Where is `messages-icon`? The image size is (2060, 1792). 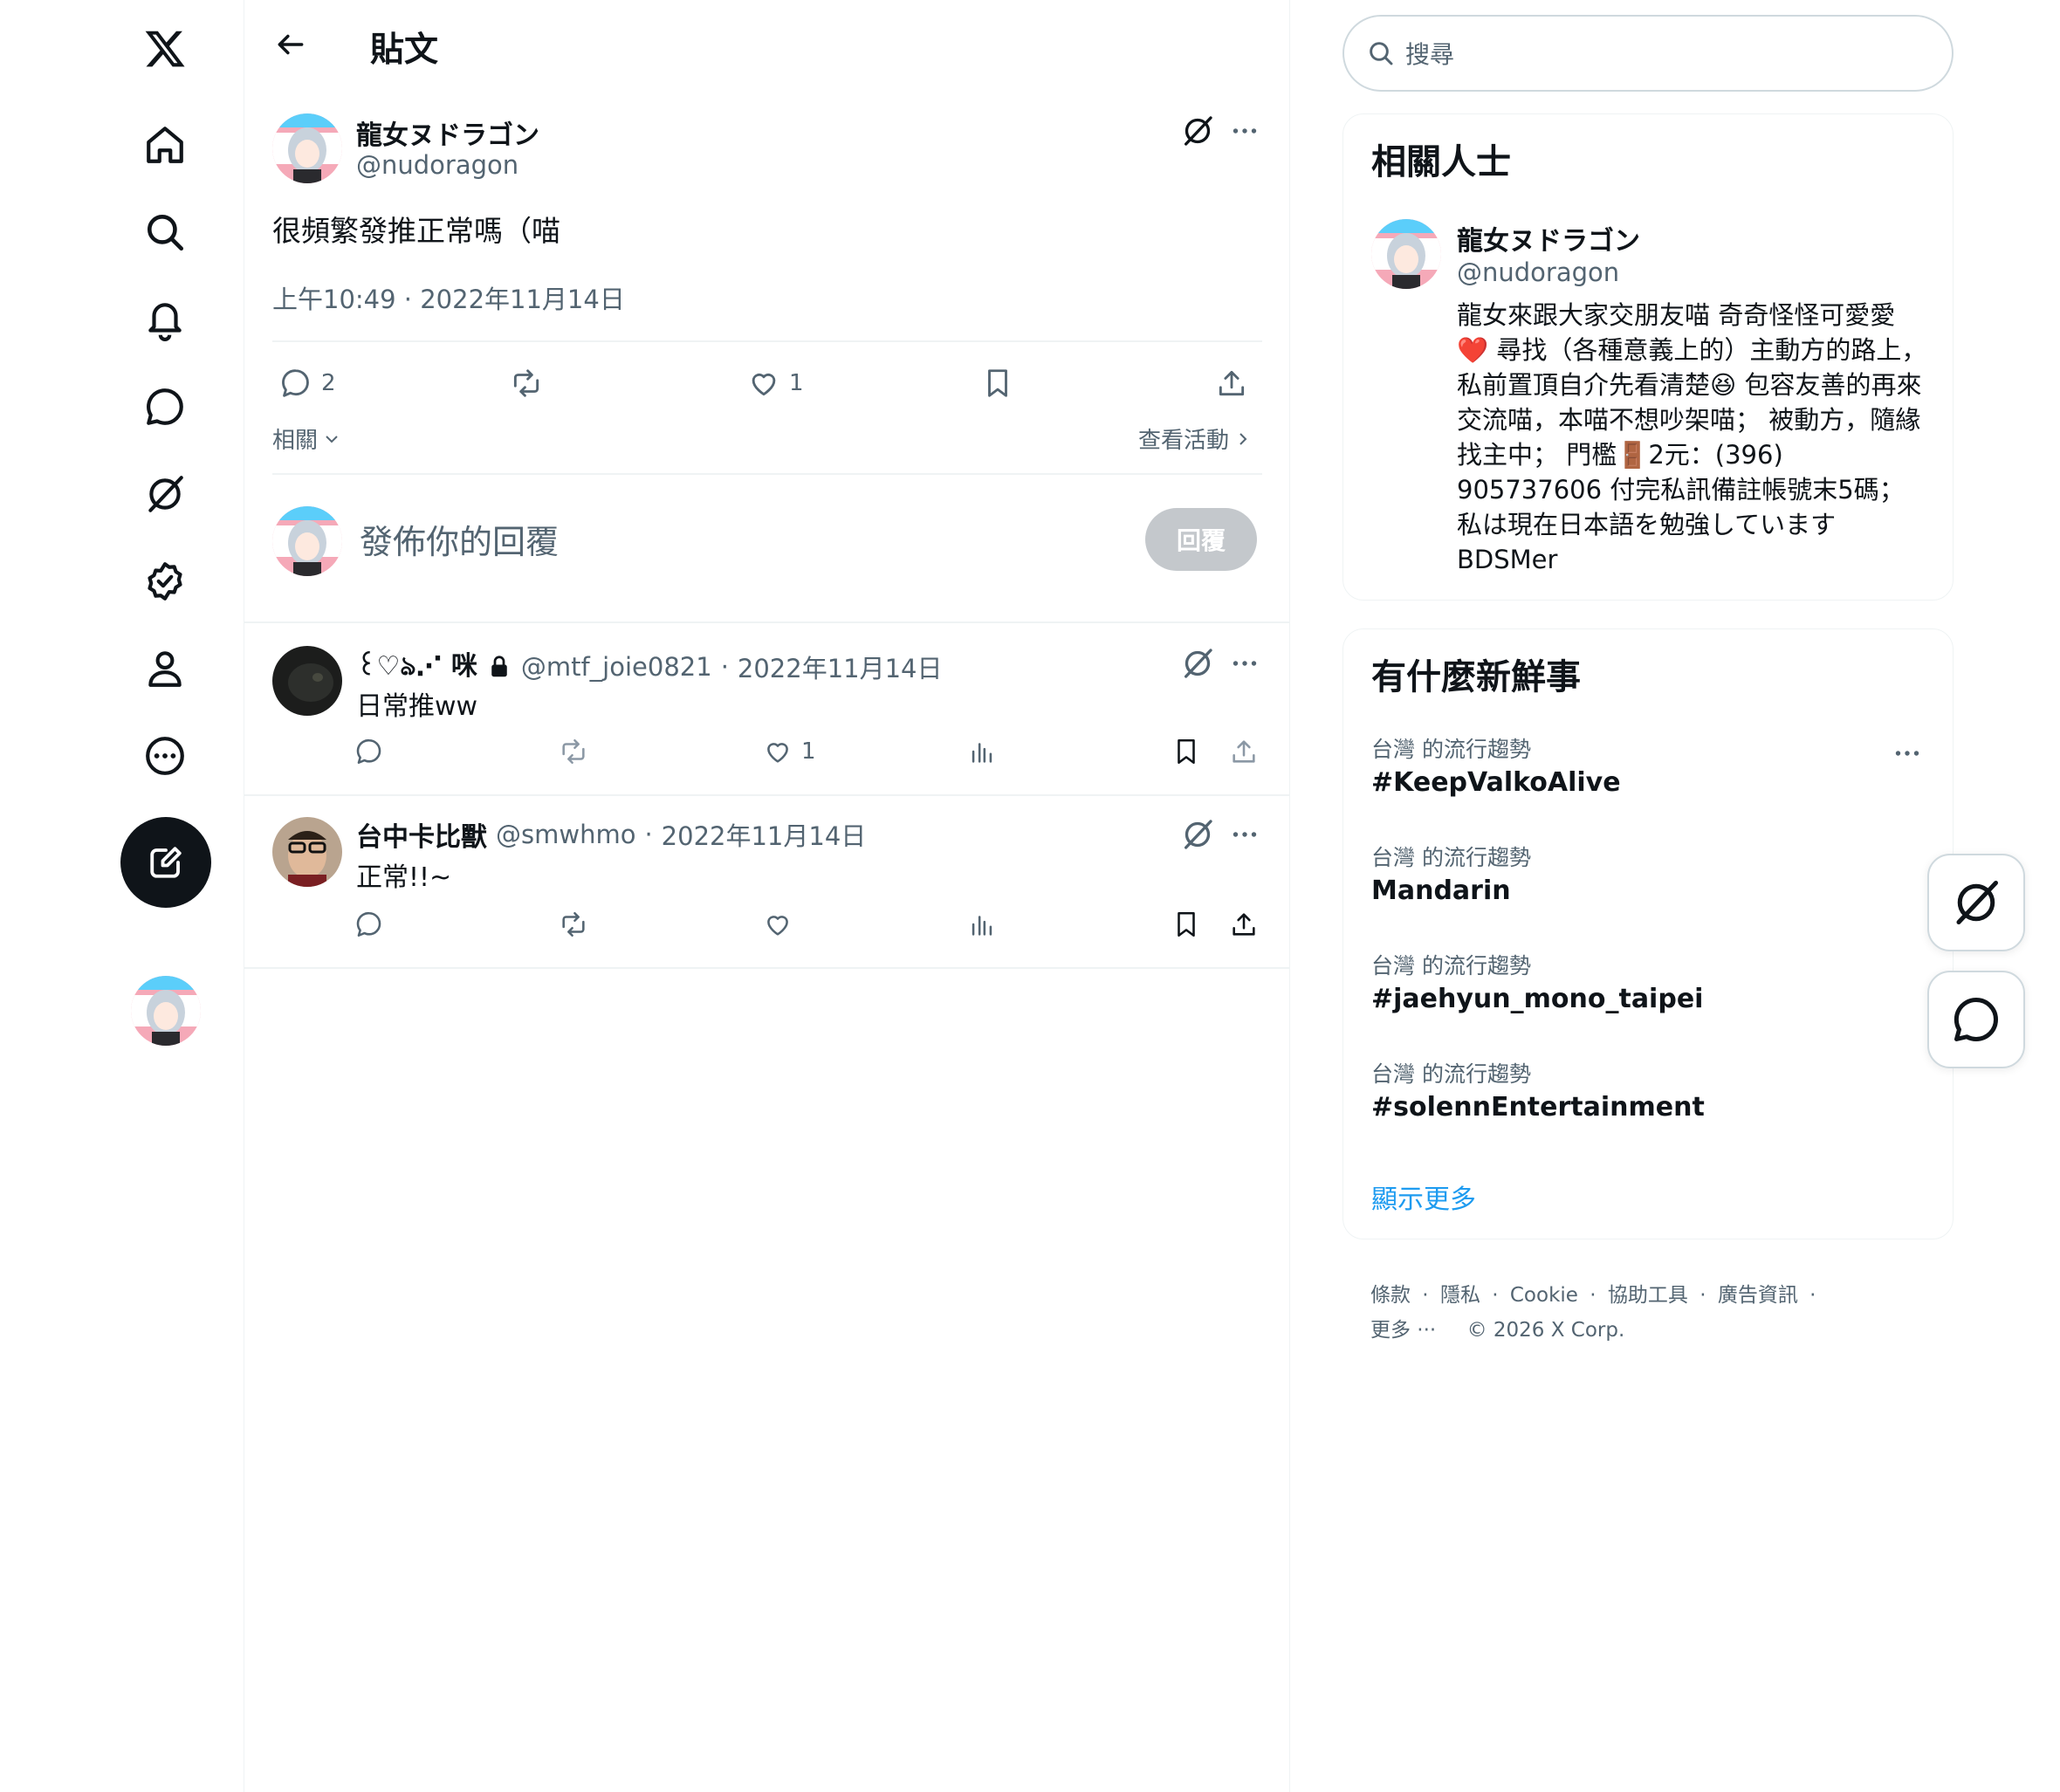 messages-icon is located at coordinates (165, 407).